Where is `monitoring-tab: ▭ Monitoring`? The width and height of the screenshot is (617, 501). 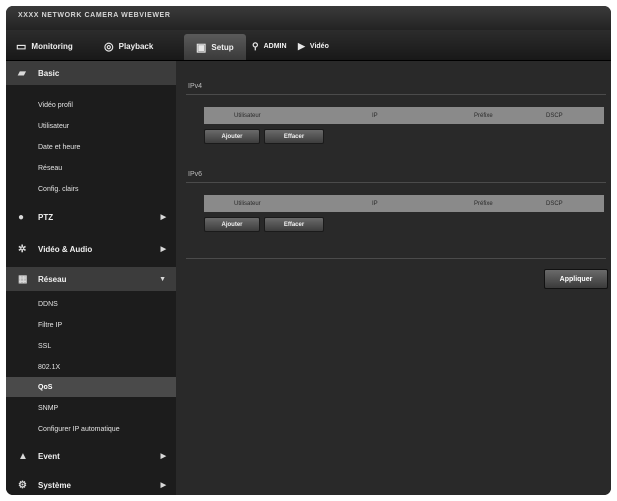 monitoring-tab: ▭ Monitoring is located at coordinates (44, 46).